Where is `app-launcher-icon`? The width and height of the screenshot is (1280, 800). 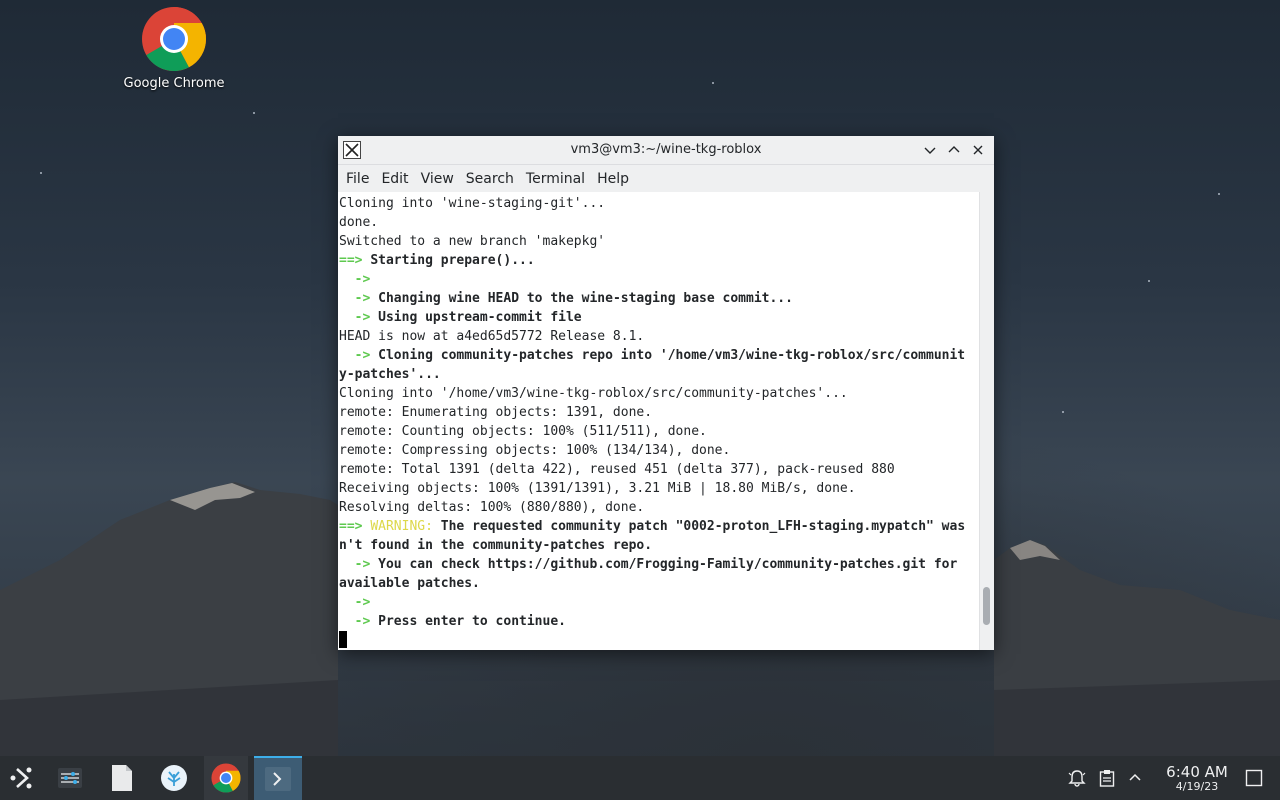
app-launcher-icon is located at coordinates (21, 778).